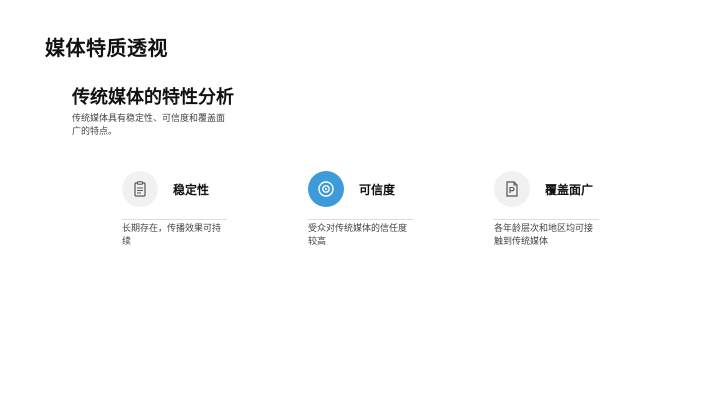 Image resolution: width=720 pixels, height=404 pixels. What do you see at coordinates (544, 235) in the screenshot?
I see `feature-text: 各年龄层次和地区均可接触到传统媒体` at bounding box center [544, 235].